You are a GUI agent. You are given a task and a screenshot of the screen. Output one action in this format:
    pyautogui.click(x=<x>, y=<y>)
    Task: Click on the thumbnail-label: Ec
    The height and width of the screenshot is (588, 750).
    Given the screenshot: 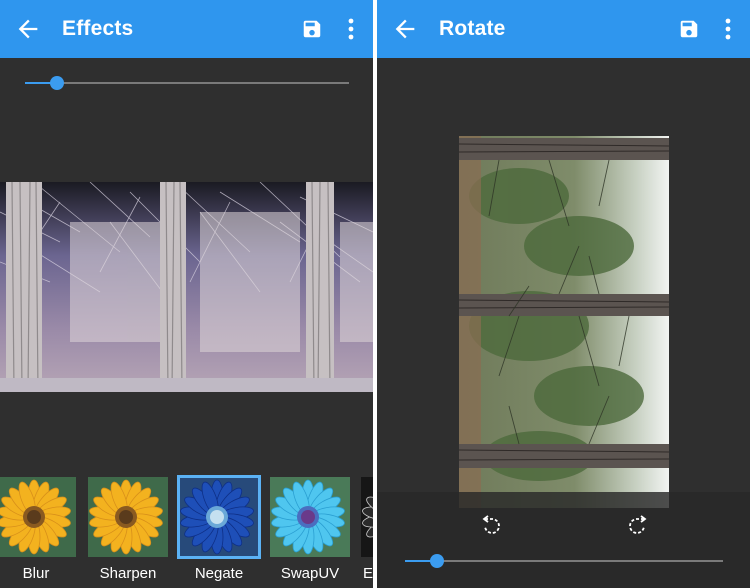 What is the action you would take?
    pyautogui.click(x=368, y=573)
    